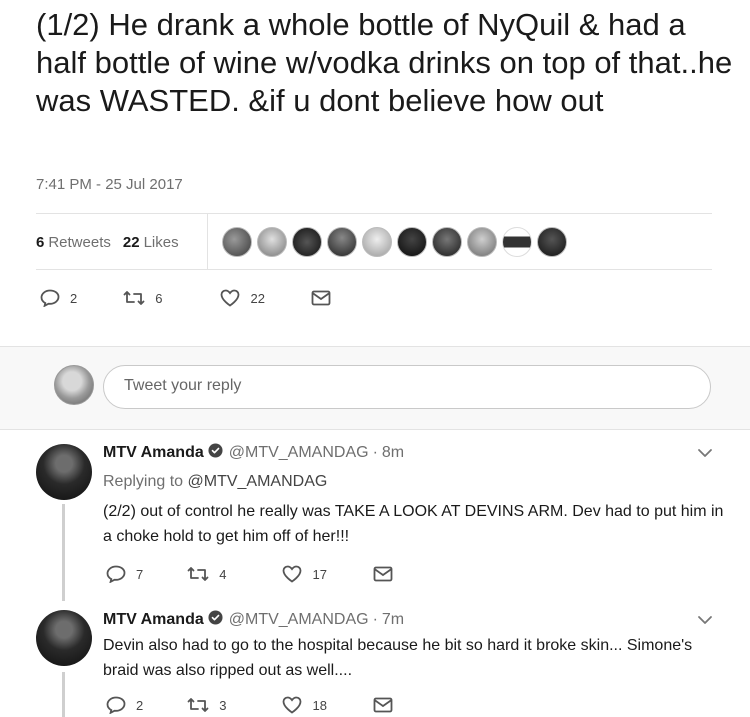 Image resolution: width=750 pixels, height=717 pixels. I want to click on tweet-actions: 2 6 22, so click(200, 298).